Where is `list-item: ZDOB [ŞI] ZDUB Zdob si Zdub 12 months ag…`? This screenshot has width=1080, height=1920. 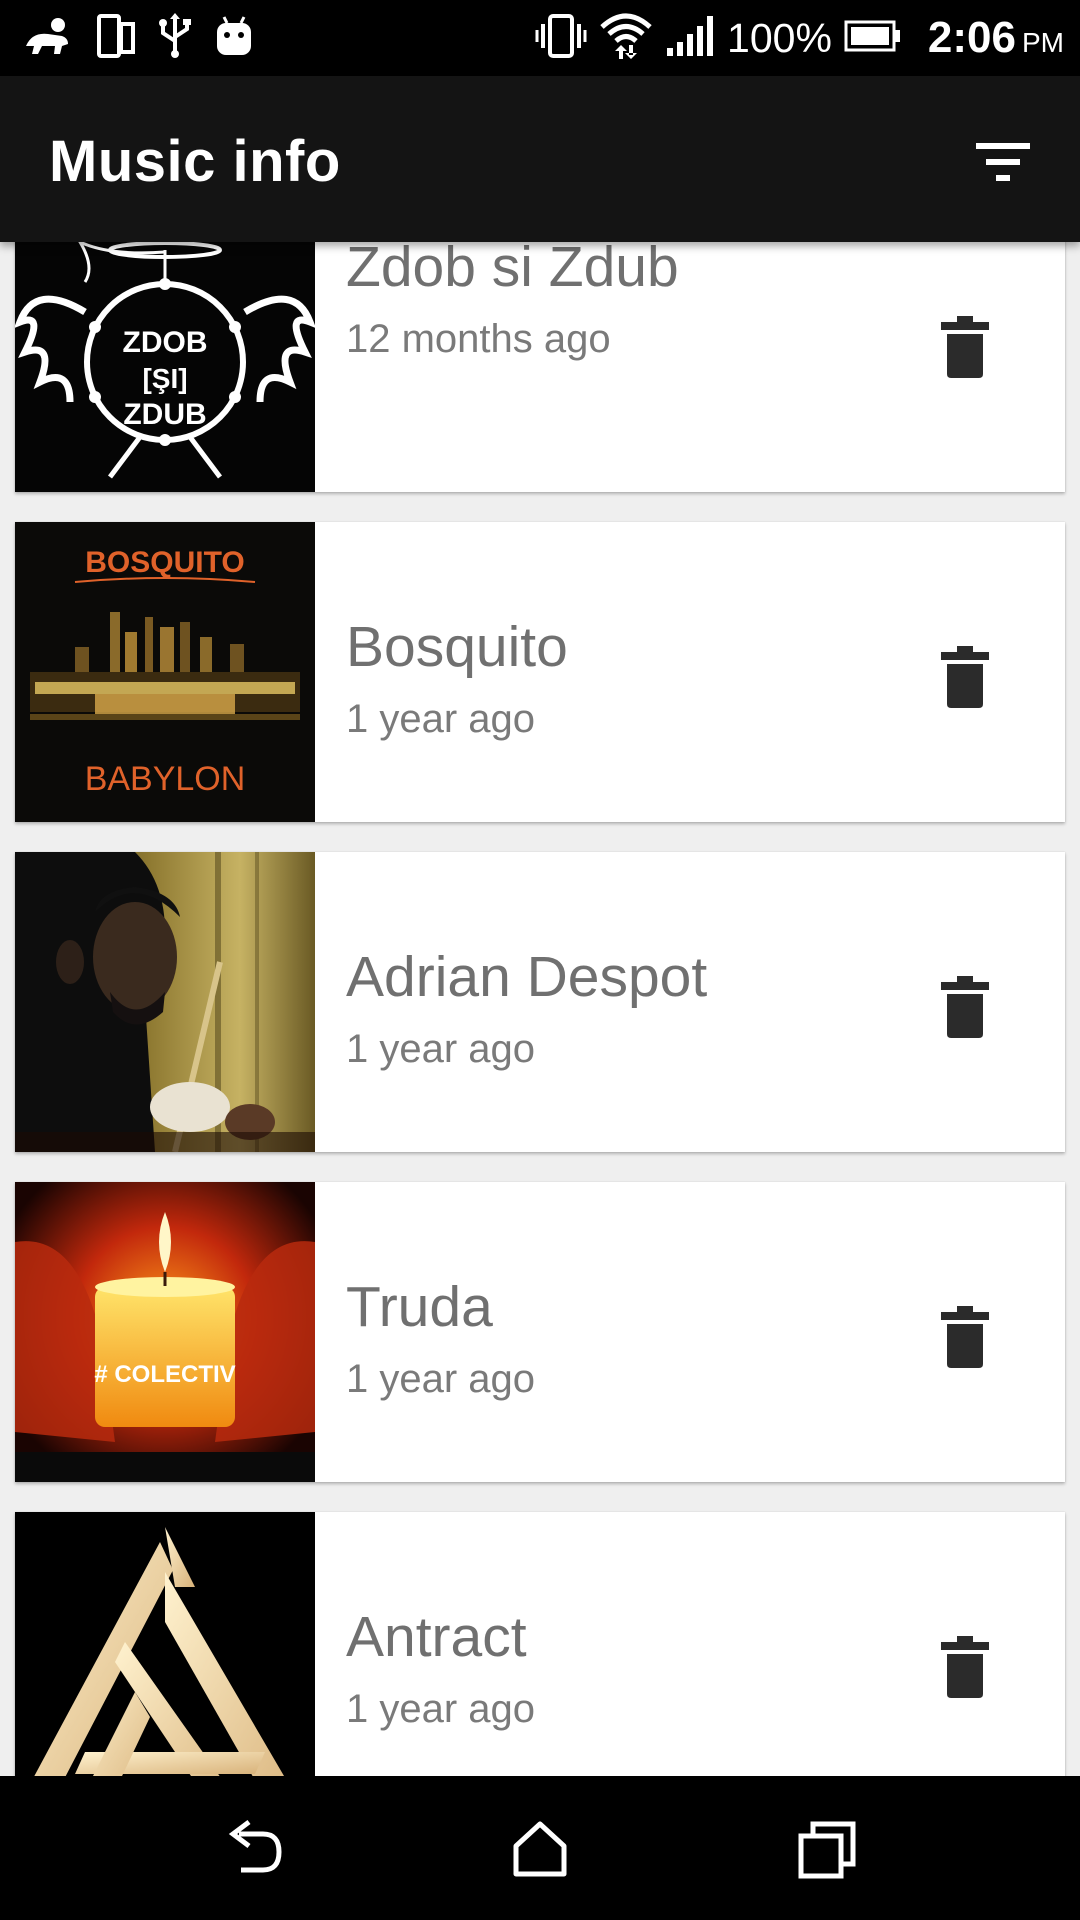
list-item: ZDOB [ŞI] ZDUB Zdob si Zdub 12 months ag… is located at coordinates (540, 367).